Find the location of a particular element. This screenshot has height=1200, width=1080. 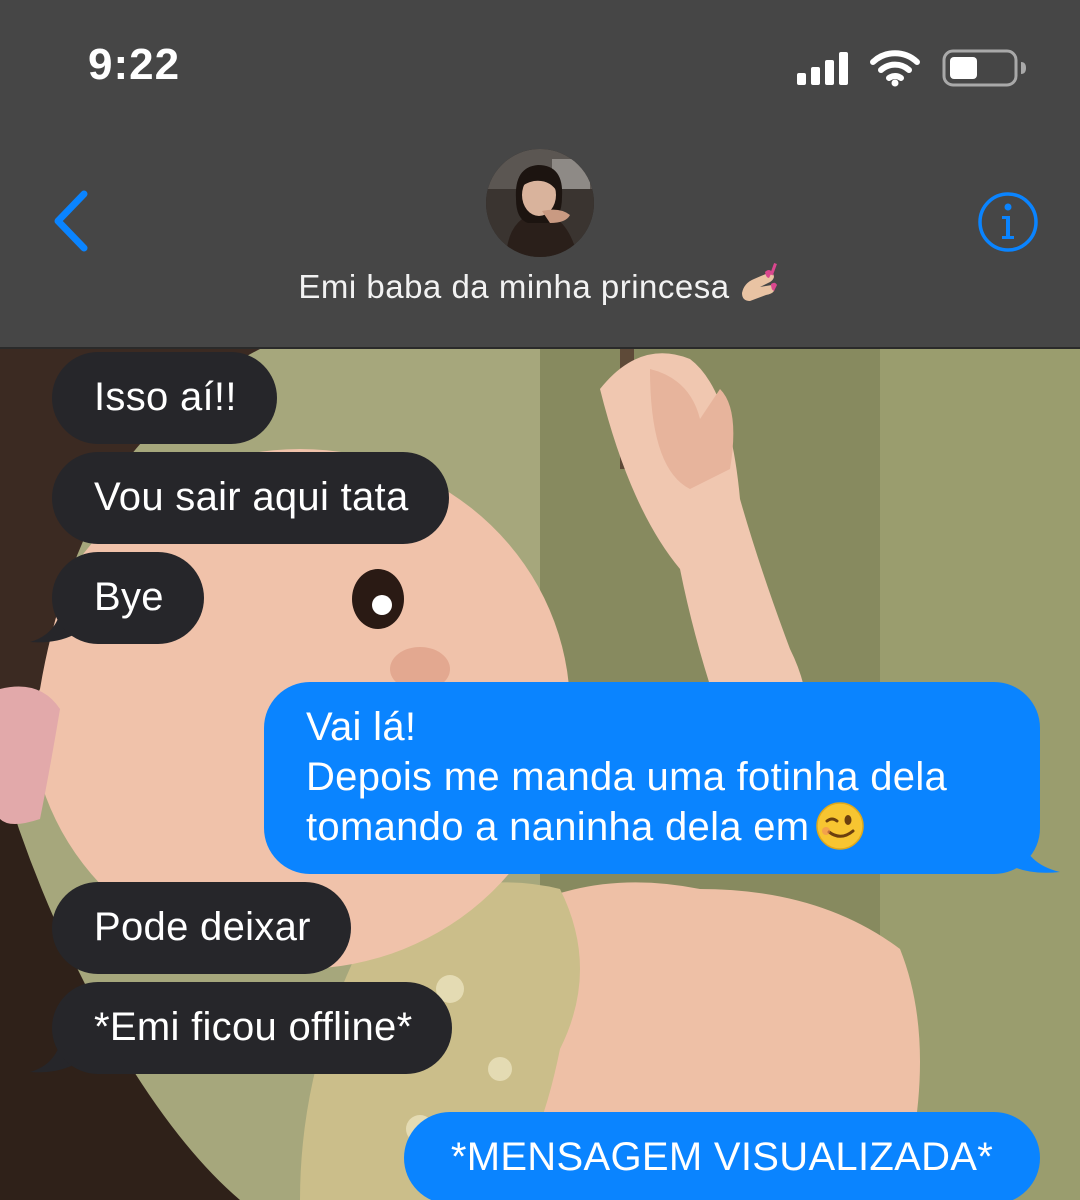

message-bubble-incoming: Bye is located at coordinates (128, 598).